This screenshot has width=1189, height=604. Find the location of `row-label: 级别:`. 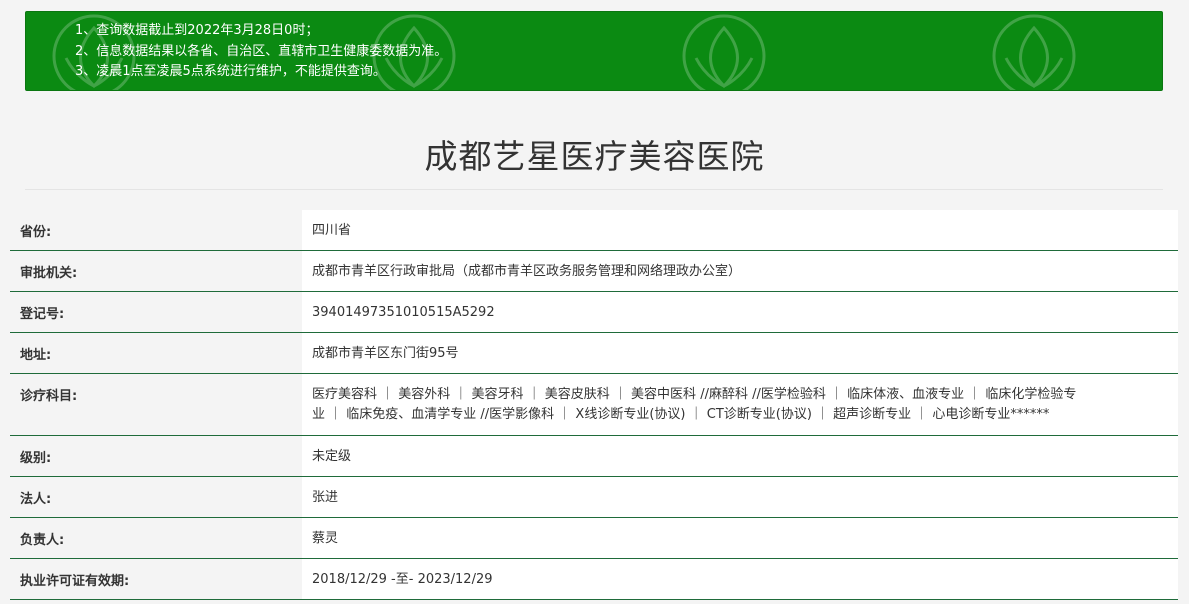

row-label: 级别: is located at coordinates (156, 456).